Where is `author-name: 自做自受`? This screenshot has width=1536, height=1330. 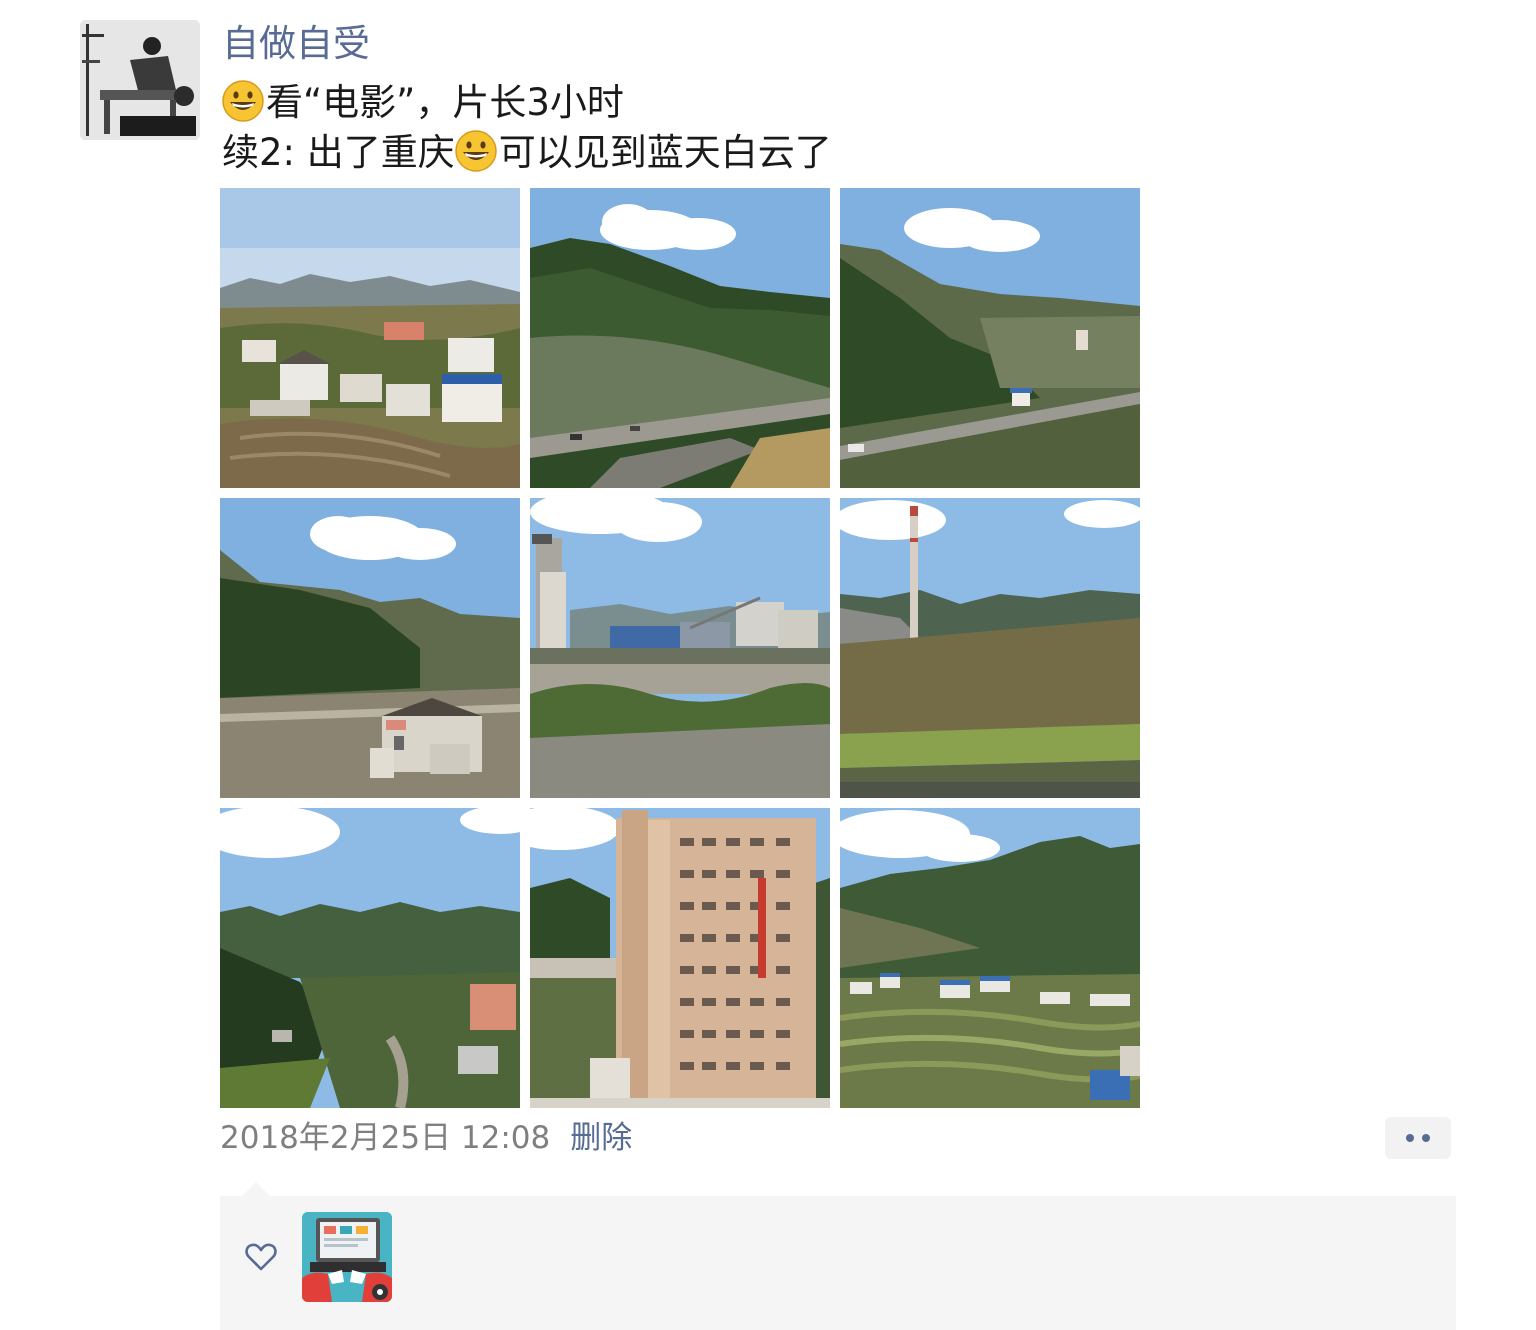
author-name: 自做自受 is located at coordinates (296, 44).